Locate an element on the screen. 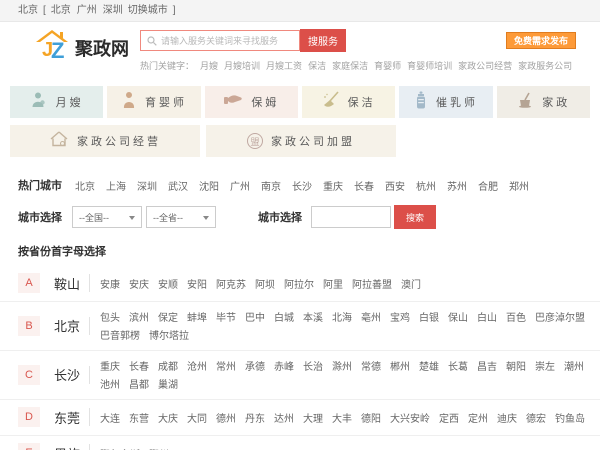  logo: J Z 聚政网 is located at coordinates (81, 47).